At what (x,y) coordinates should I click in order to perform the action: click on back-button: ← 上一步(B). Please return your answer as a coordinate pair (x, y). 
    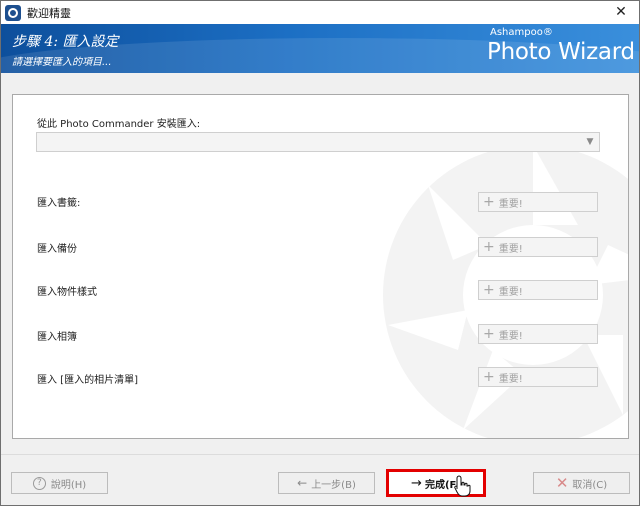
    Looking at the image, I should click on (326, 483).